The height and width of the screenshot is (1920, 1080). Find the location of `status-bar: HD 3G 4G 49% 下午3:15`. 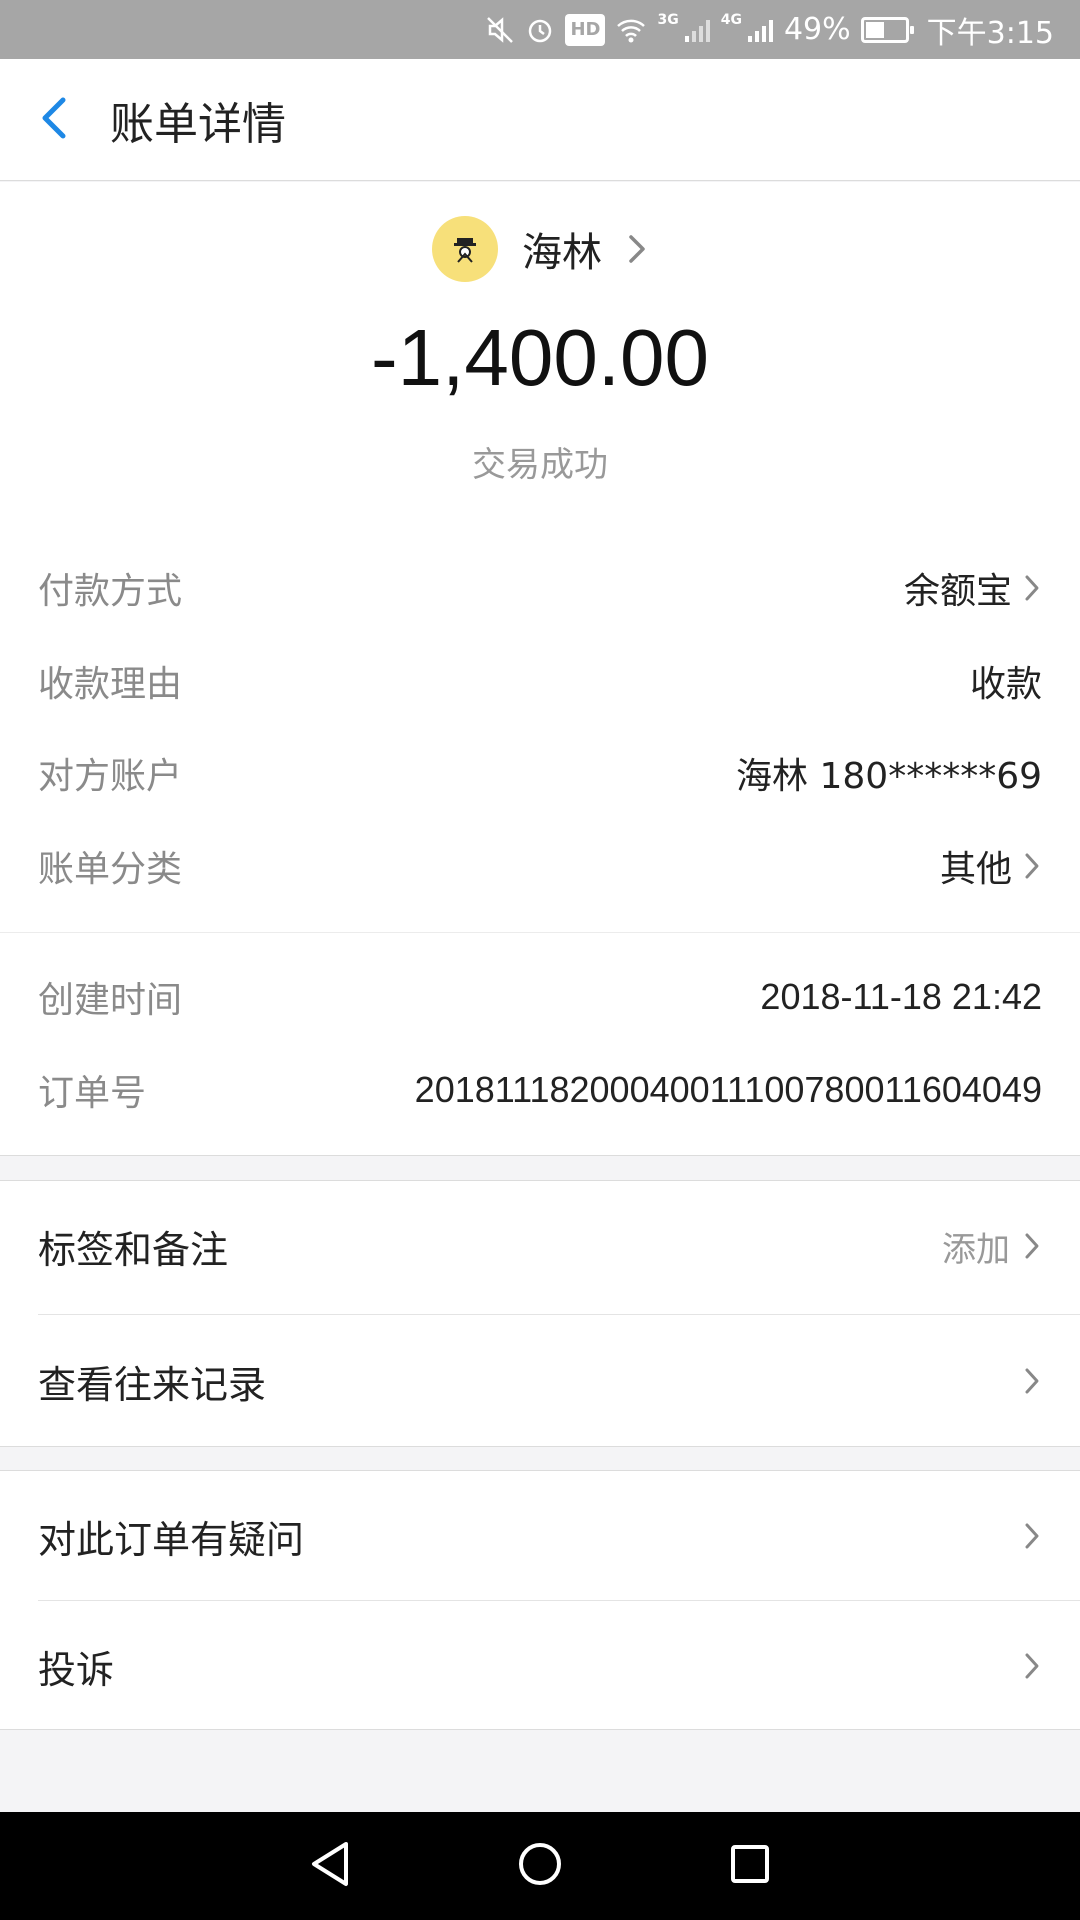

status-bar: HD 3G 4G 49% 下午3:15 is located at coordinates (540, 29).